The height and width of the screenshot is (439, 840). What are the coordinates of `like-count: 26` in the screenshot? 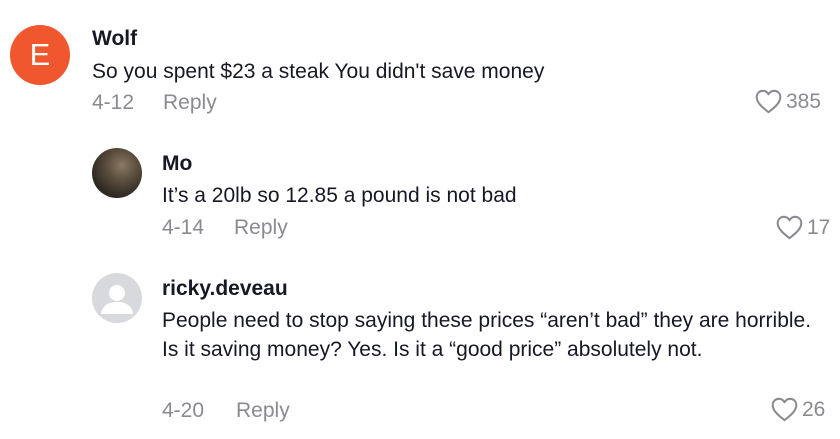 It's located at (814, 409).